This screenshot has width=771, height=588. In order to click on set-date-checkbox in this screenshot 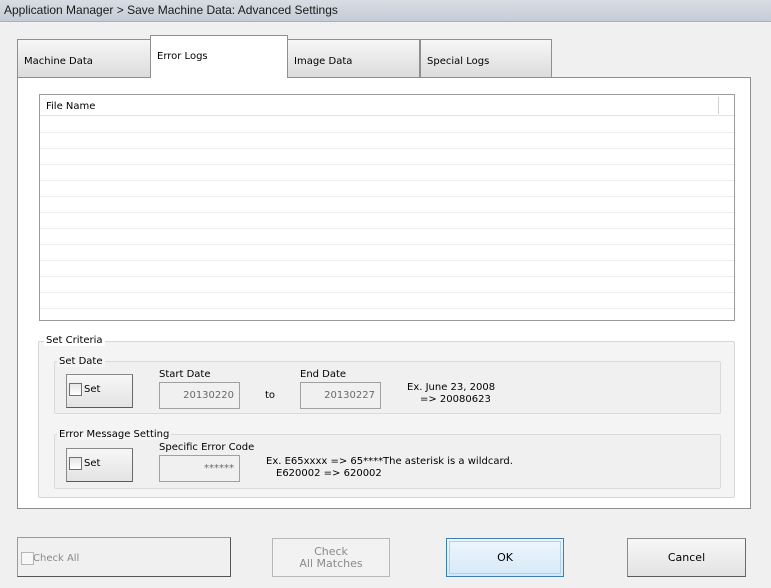, I will do `click(75, 389)`.